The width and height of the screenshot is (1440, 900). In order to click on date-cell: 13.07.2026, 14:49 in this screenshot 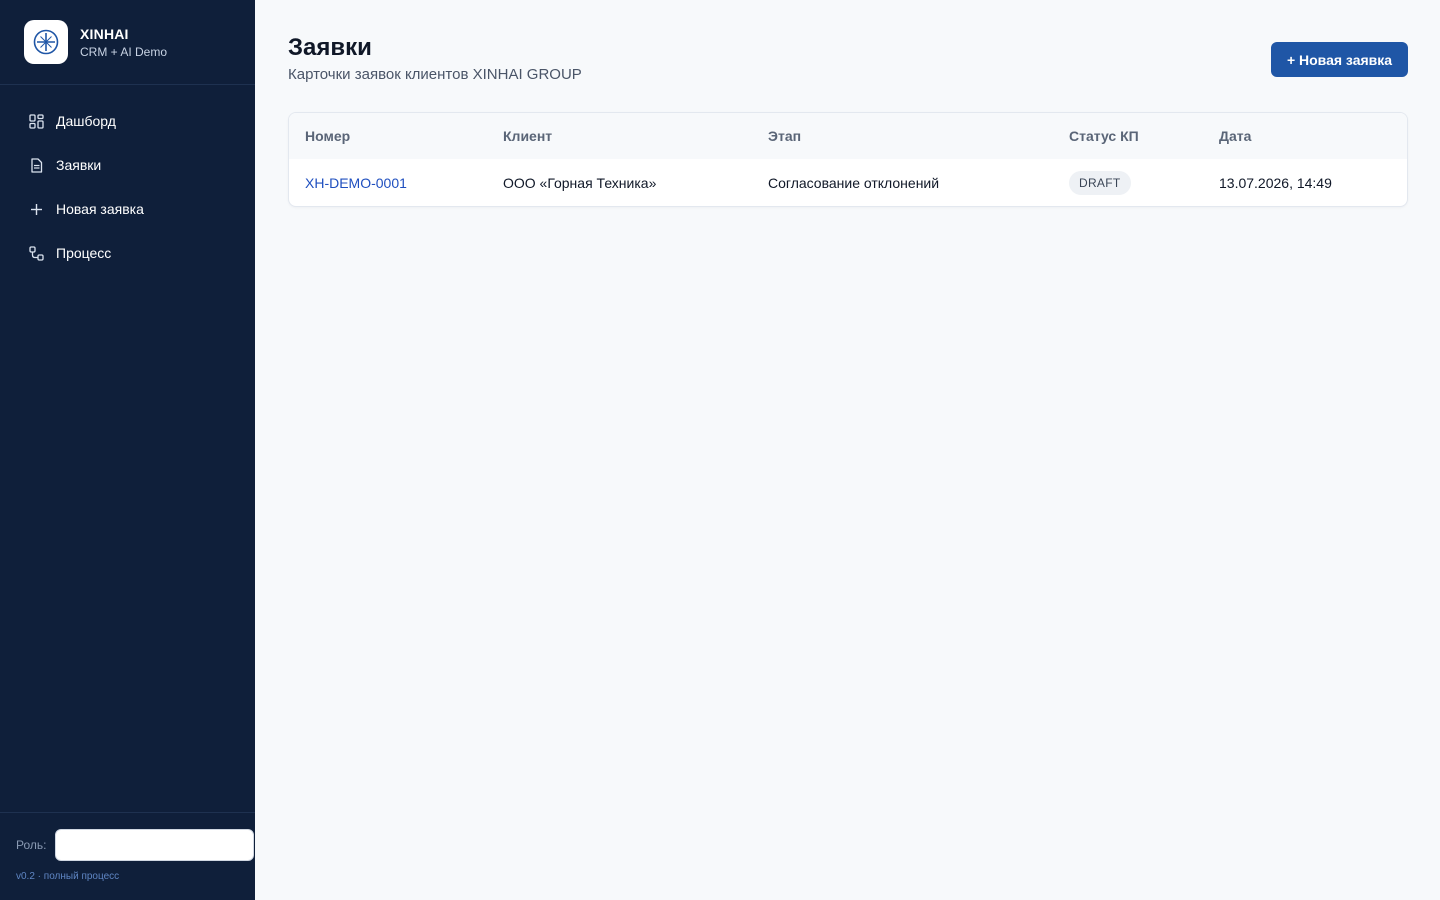, I will do `click(1275, 182)`.